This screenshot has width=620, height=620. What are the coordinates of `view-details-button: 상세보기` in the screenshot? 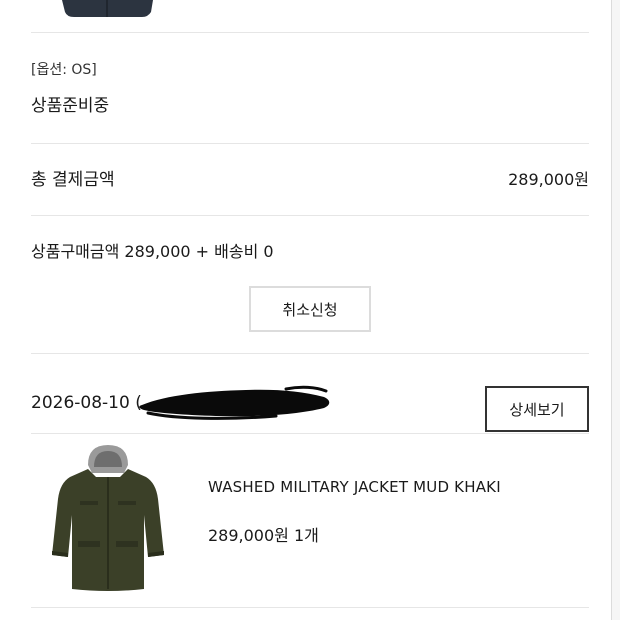 It's located at (537, 409).